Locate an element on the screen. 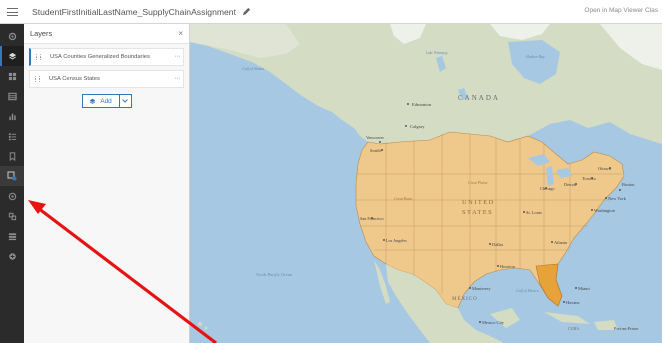  label-havana: Havana is located at coordinates (572, 302).